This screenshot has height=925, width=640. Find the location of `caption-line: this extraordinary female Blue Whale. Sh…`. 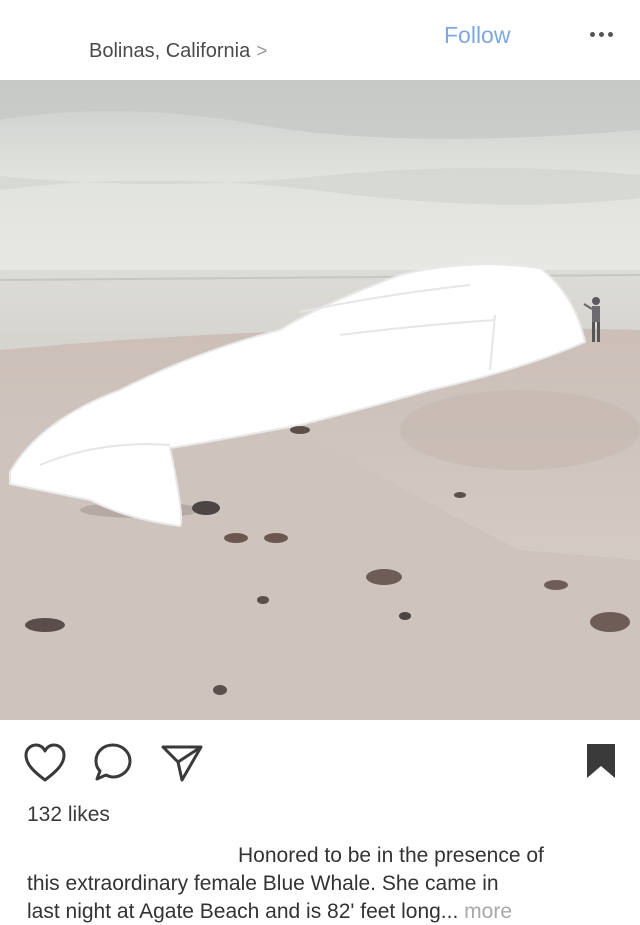

caption-line: this extraordinary female Blue Whale. Sh… is located at coordinates (263, 883).